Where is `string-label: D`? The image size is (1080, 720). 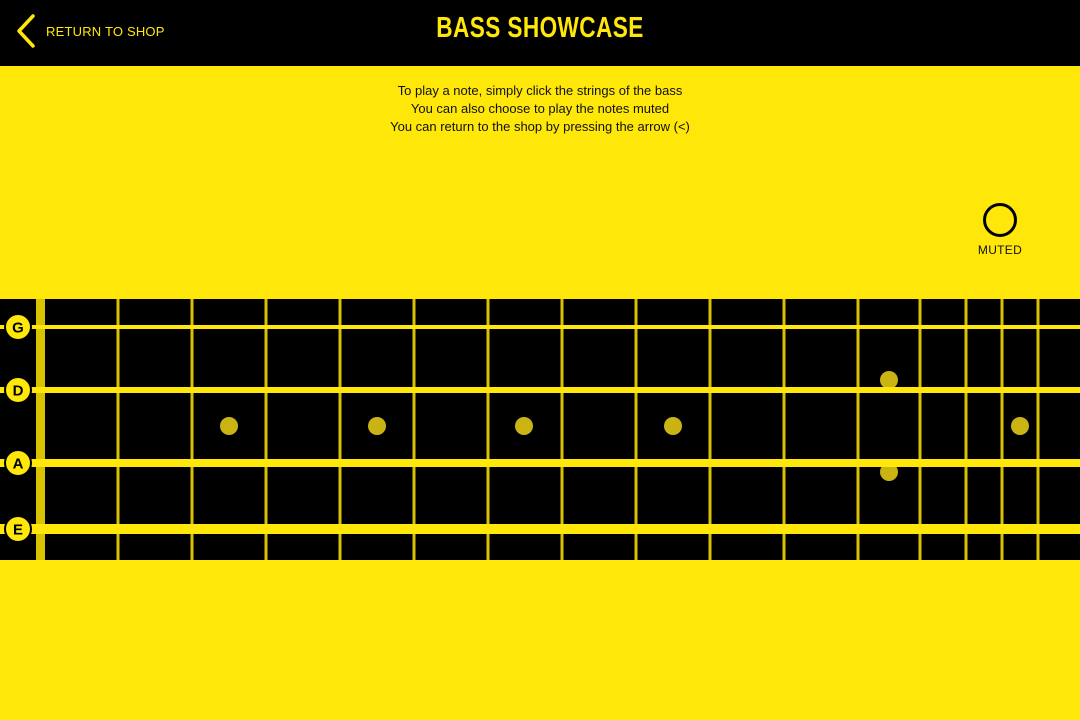
string-label: D is located at coordinates (18, 391).